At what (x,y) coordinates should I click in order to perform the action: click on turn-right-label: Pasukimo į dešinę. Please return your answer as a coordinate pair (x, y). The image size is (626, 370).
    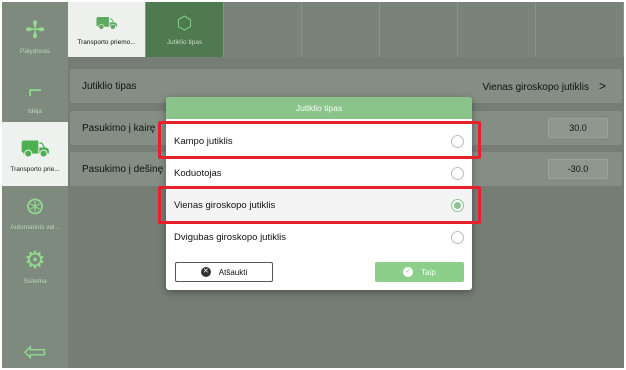
    Looking at the image, I should click on (123, 169).